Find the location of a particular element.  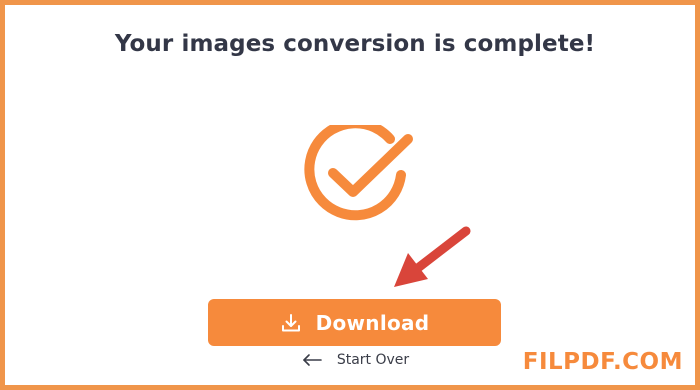

red-arrow-icon is located at coordinates (435, 258).